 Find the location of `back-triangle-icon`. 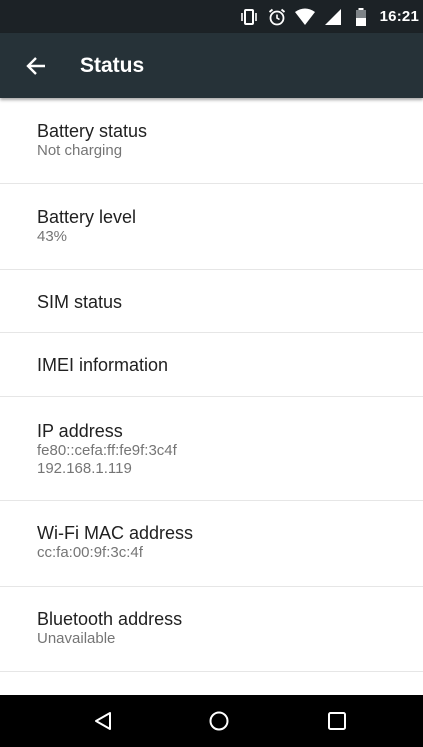

back-triangle-icon is located at coordinates (103, 721).